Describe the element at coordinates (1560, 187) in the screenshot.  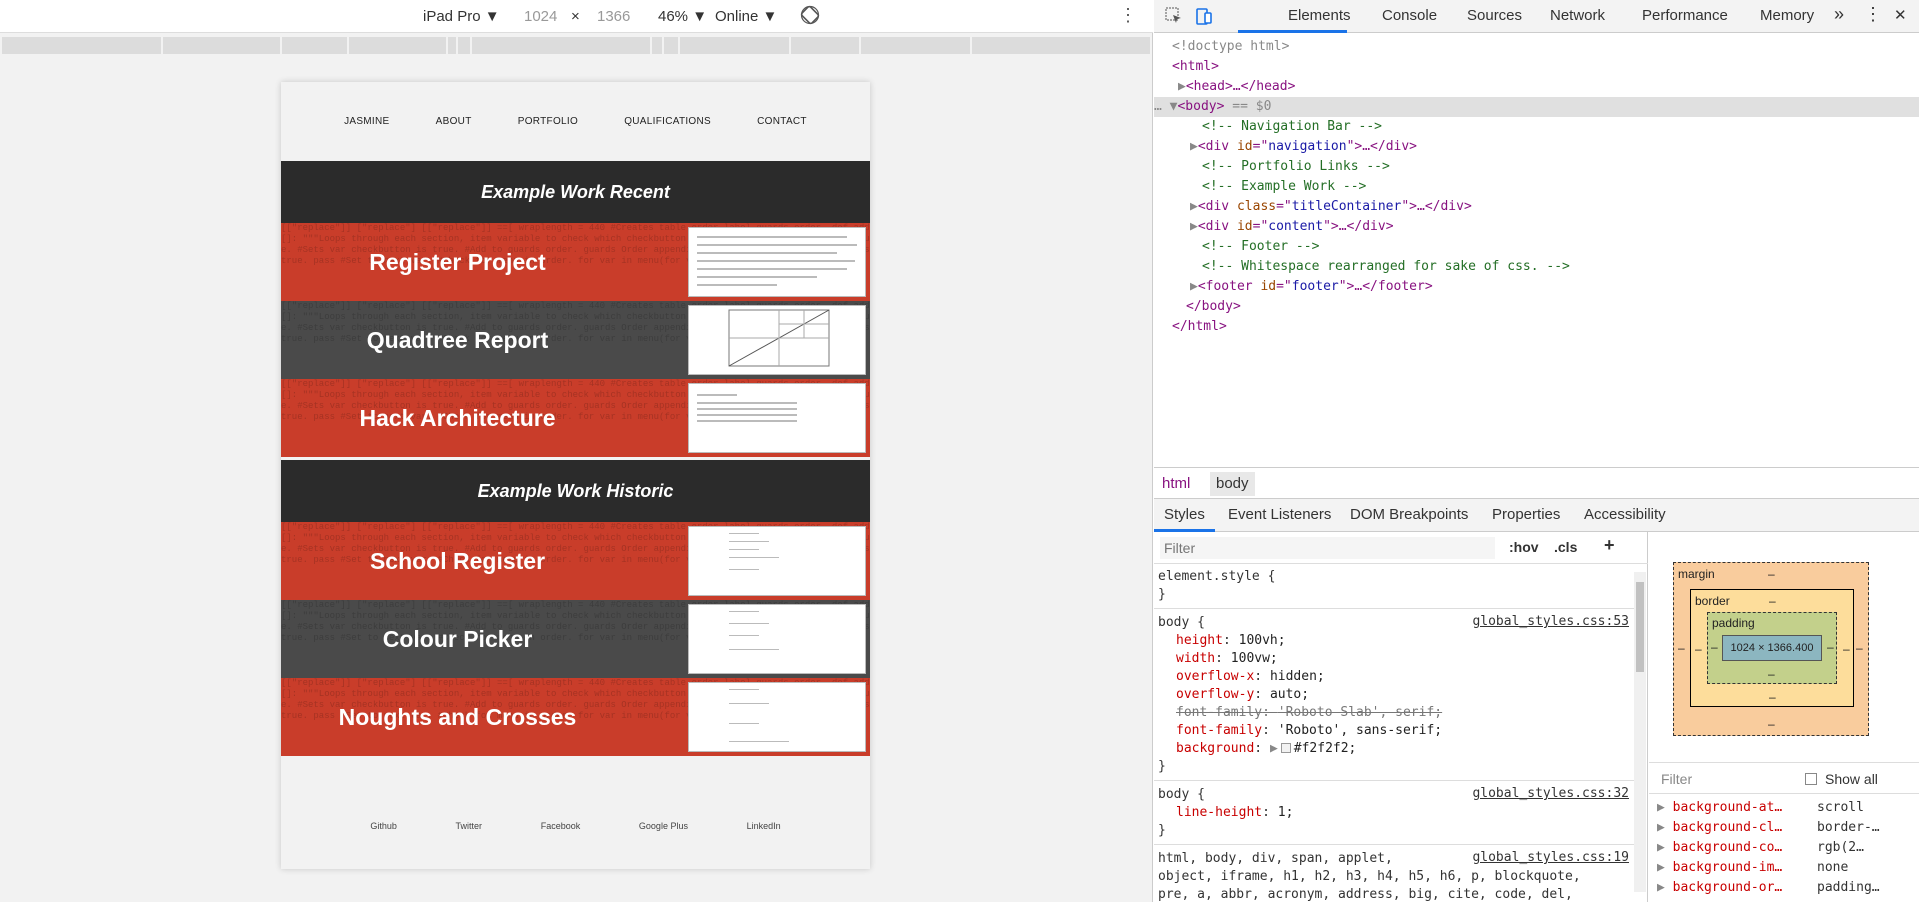
I see `comment-node: <!-- Example Work -->` at that location.